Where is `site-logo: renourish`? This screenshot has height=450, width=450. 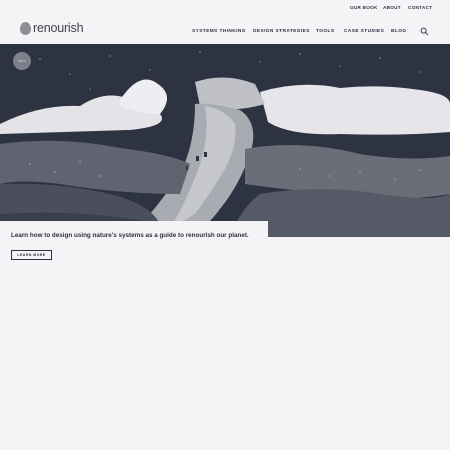
site-logo: renourish is located at coordinates (52, 28).